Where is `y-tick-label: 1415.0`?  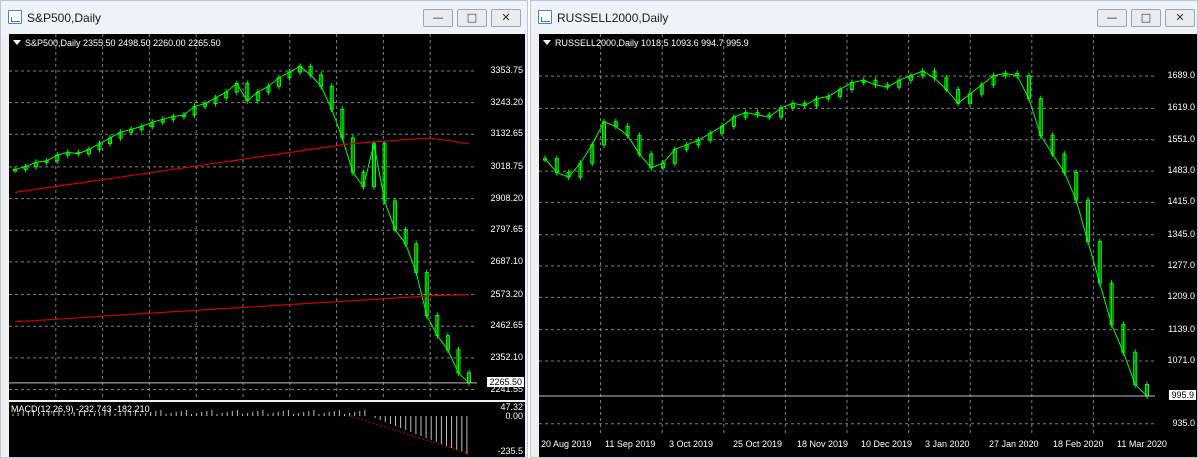
y-tick-label: 1415.0 is located at coordinates (1181, 201).